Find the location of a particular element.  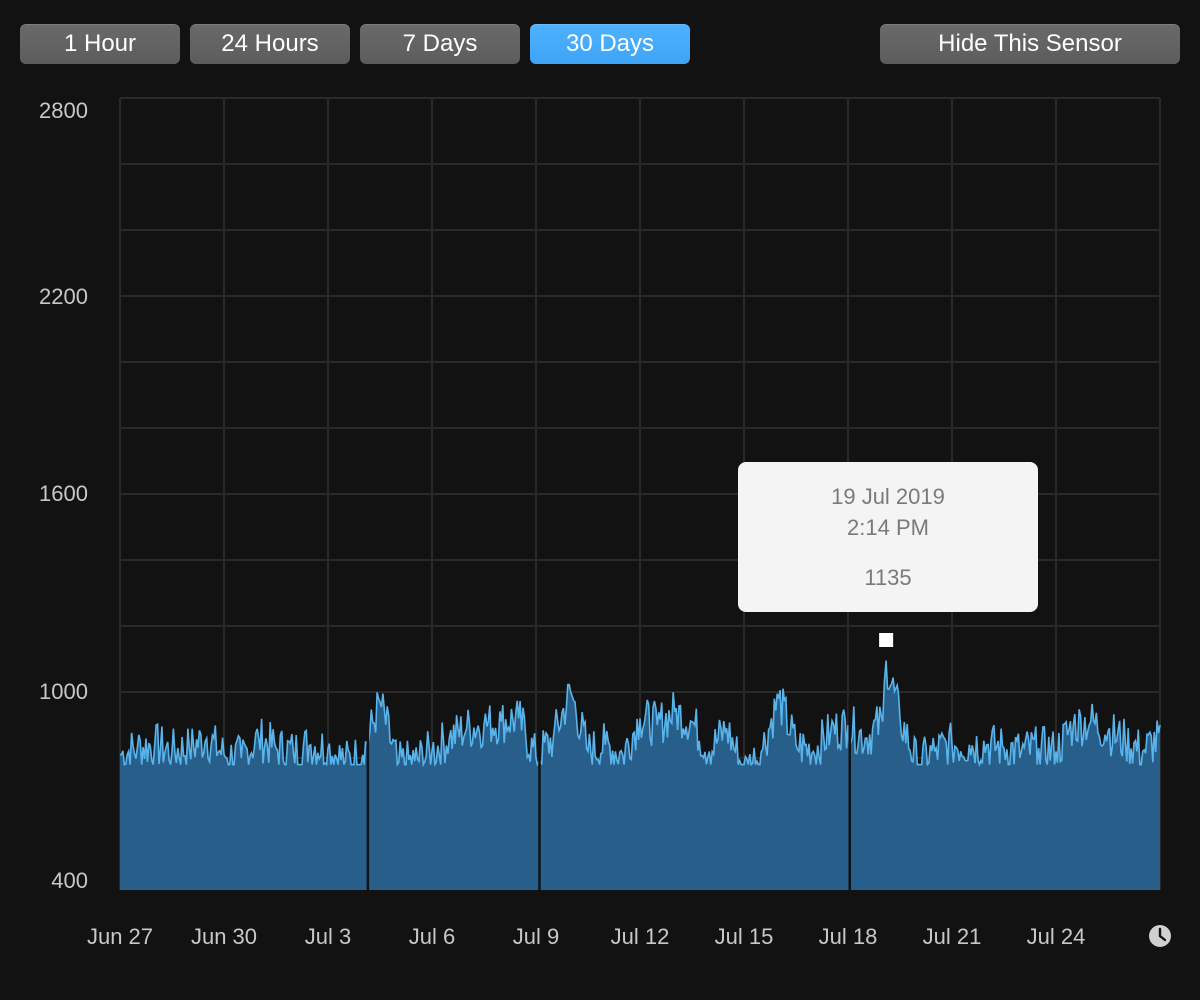

x-tick-label: Jul 24 is located at coordinates (1056, 936).